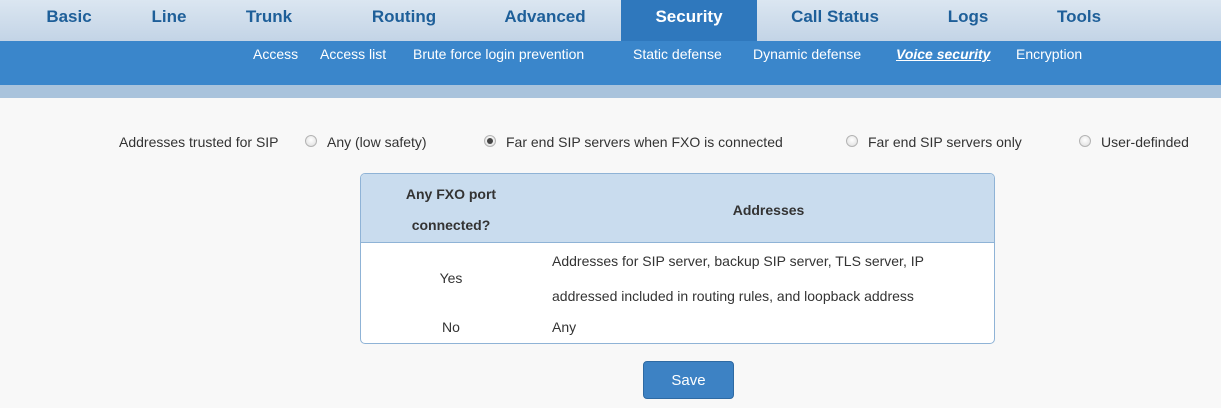 The height and width of the screenshot is (408, 1221). What do you see at coordinates (689, 20) in the screenshot?
I see `tab-security: Security` at bounding box center [689, 20].